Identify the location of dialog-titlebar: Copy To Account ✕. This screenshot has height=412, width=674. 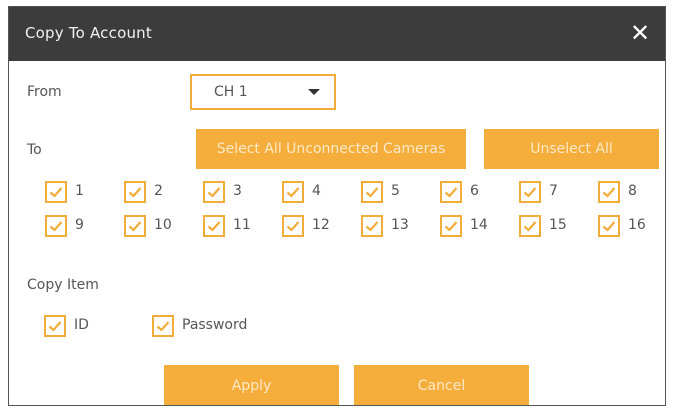
(337, 34).